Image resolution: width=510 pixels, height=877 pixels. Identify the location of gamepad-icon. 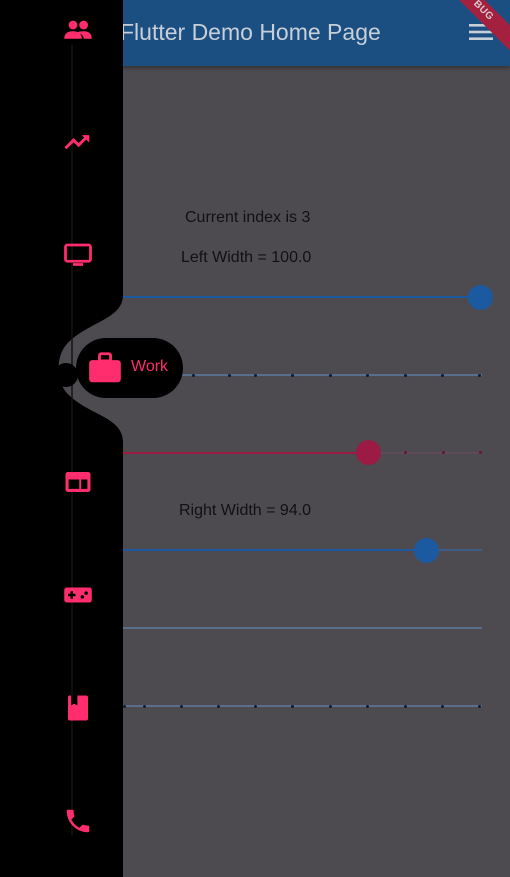
(78, 595).